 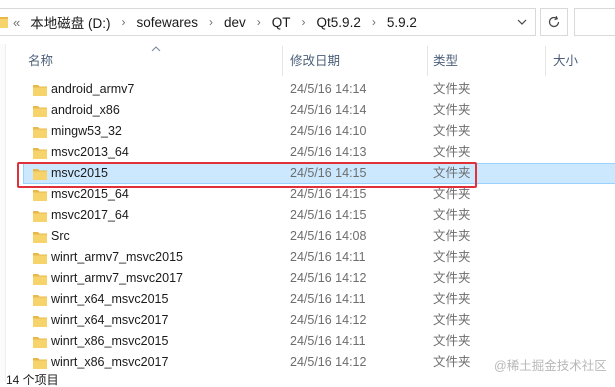 I want to click on file-row: msvc2013_64 24/5/16 14:13 文件夹, so click(x=319, y=152).